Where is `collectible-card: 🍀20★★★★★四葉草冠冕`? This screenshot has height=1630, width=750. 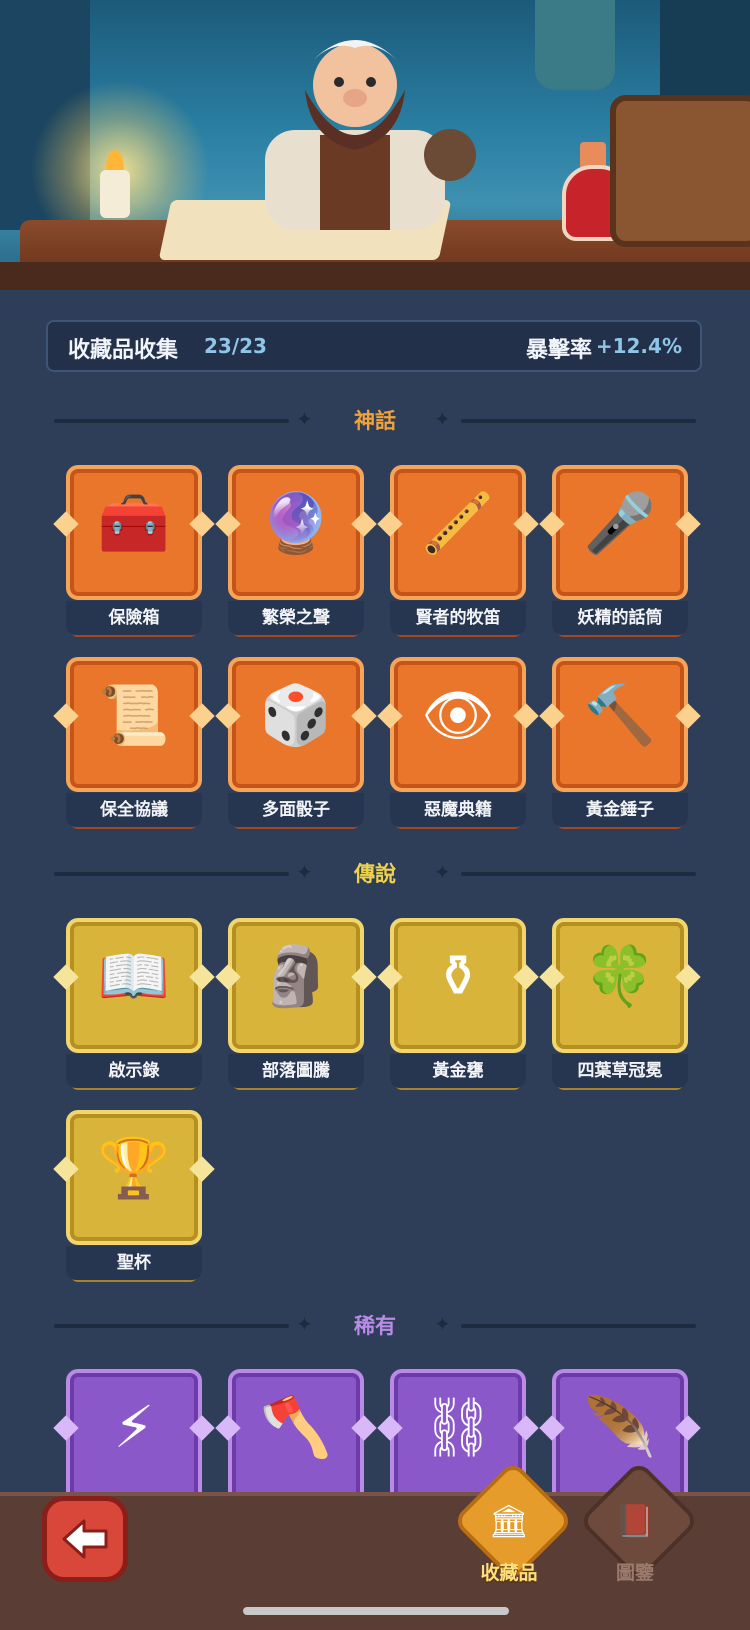 collectible-card: 🍀20★★★★★四葉草冠冕 is located at coordinates (620, 1004).